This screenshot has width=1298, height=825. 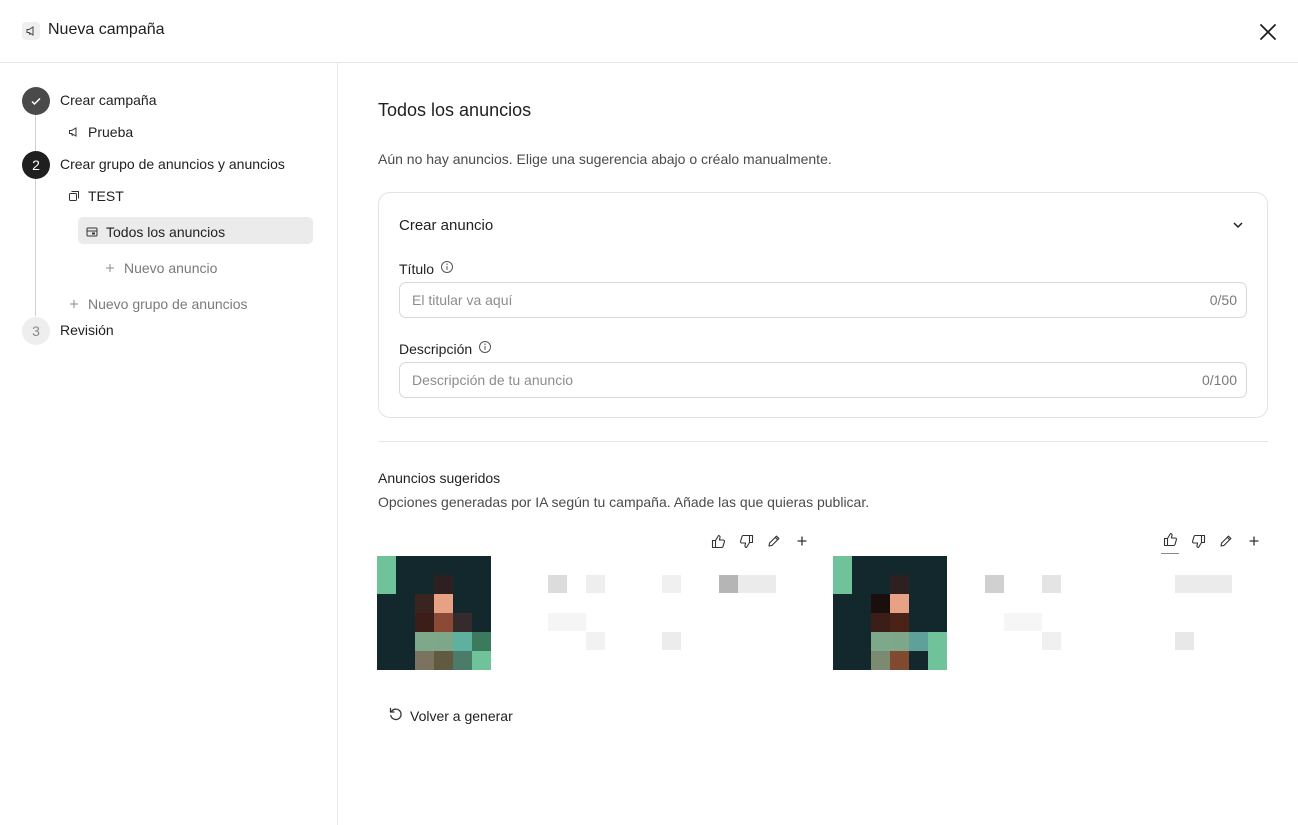 What do you see at coordinates (106, 196) in the screenshot?
I see `ad-group-name: TEST` at bounding box center [106, 196].